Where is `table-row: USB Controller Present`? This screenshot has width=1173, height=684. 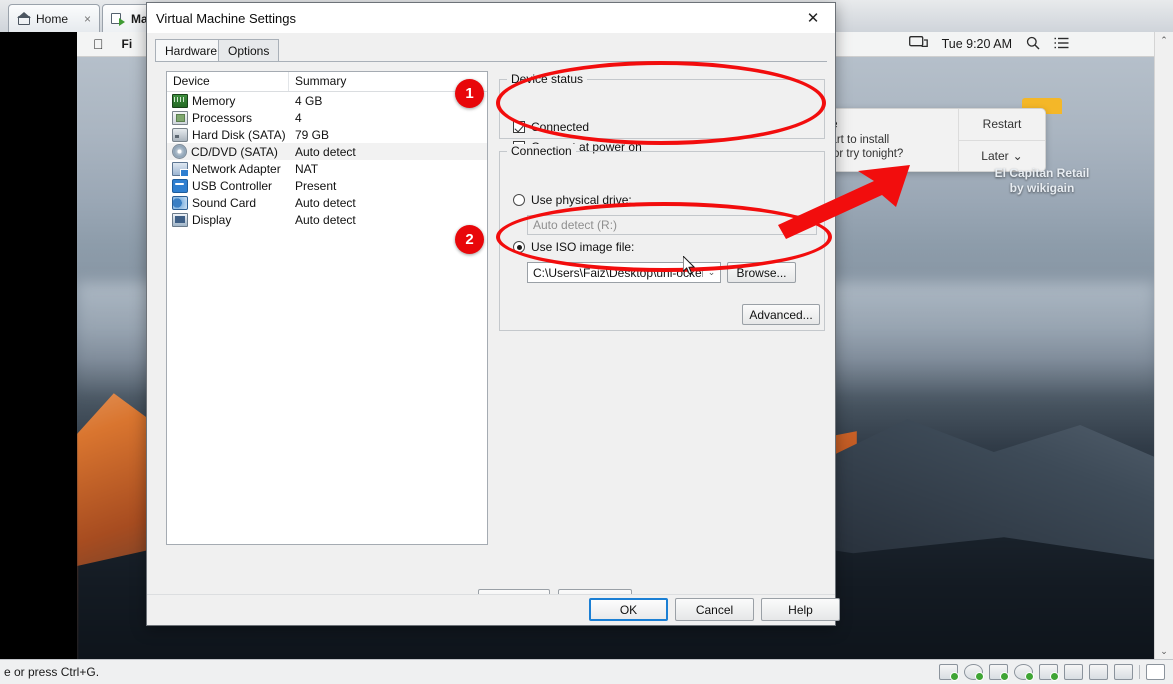 table-row: USB Controller Present is located at coordinates (327, 185).